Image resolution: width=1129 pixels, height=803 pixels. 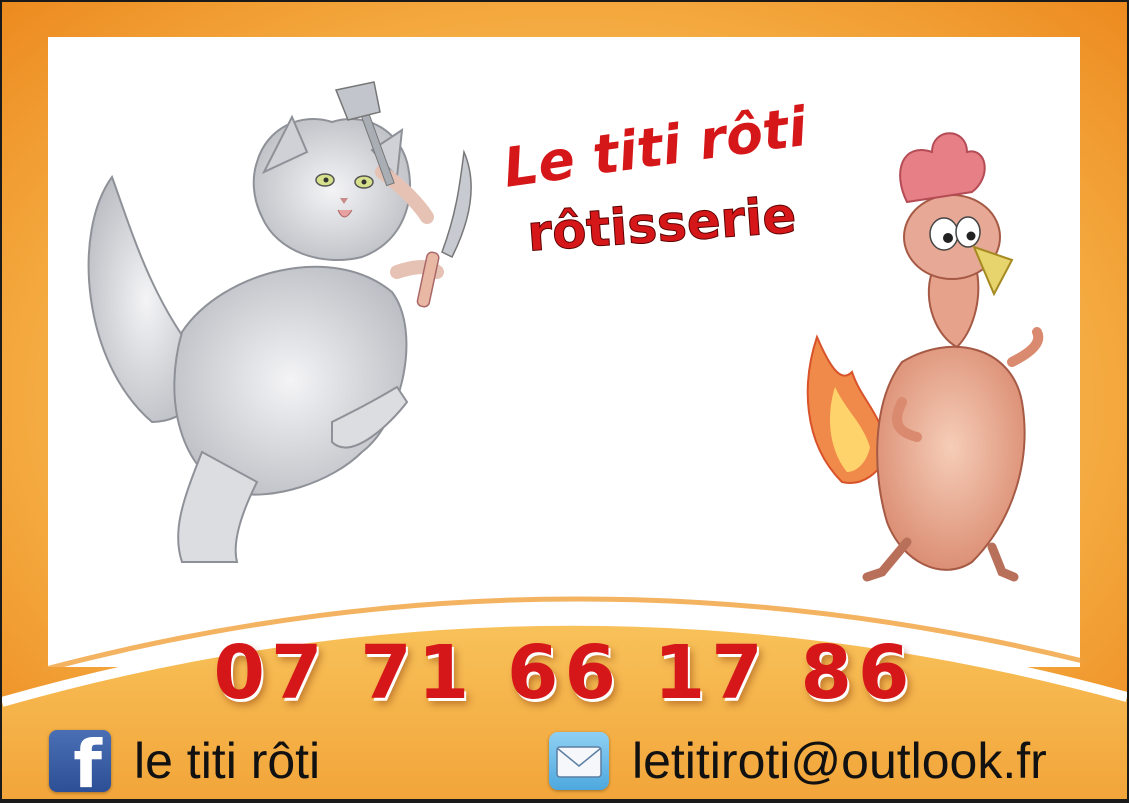 I want to click on facebook-icon: f, so click(x=80, y=764).